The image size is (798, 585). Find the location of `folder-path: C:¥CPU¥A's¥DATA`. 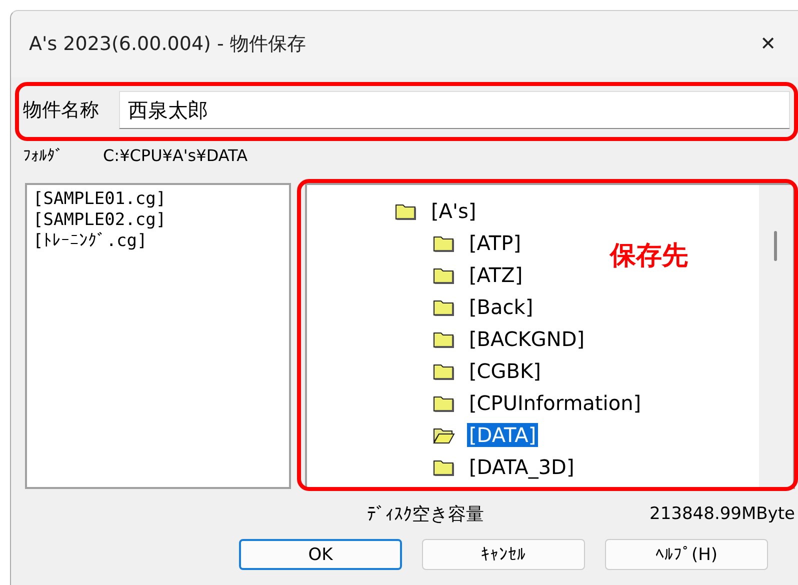

folder-path: C:¥CPU¥A's¥DATA is located at coordinates (175, 155).